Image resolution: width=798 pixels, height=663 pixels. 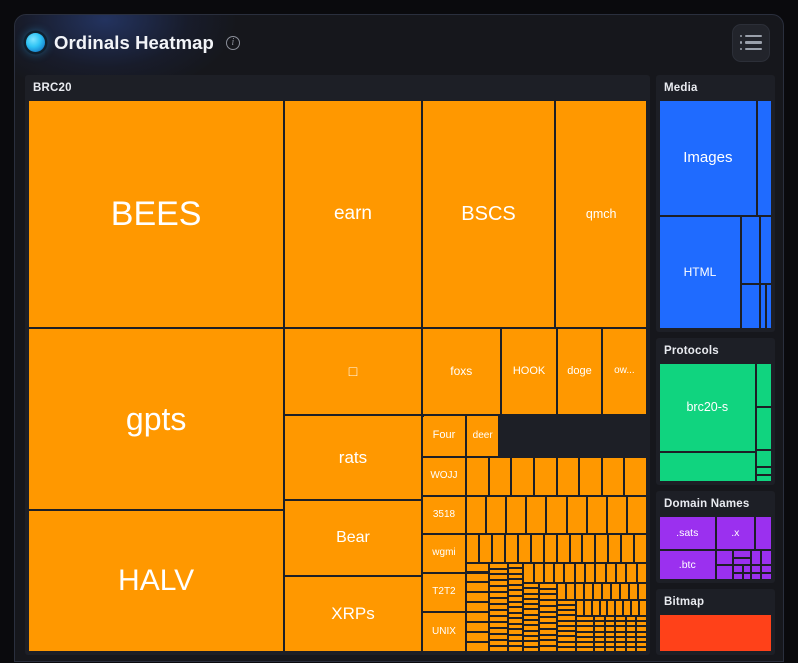 I want to click on treemap-tile: XRPs, so click(x=353, y=613).